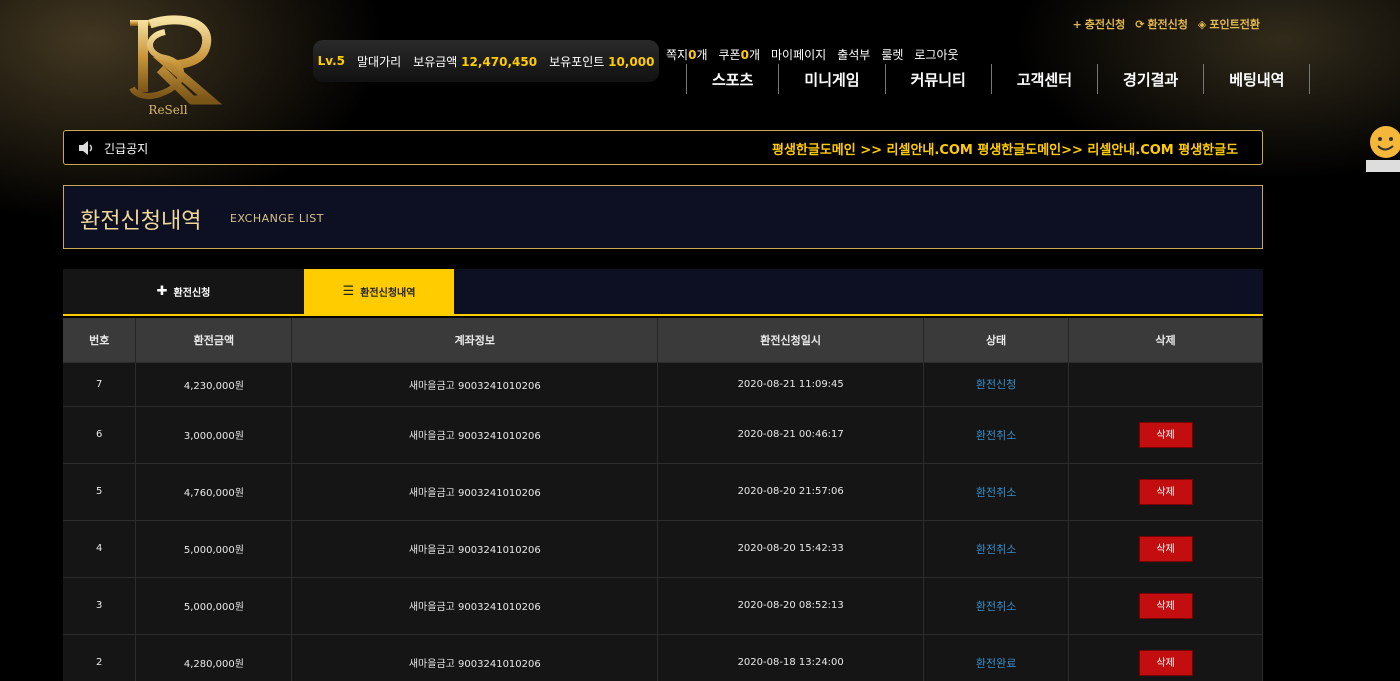 This screenshot has width=1400, height=681. I want to click on charge-request-link: + 충전신청, so click(1099, 24).